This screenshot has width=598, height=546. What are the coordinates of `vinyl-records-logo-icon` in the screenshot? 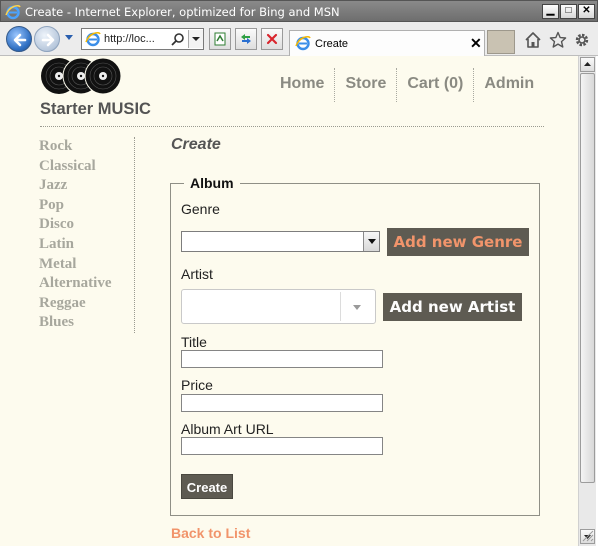 It's located at (81, 76).